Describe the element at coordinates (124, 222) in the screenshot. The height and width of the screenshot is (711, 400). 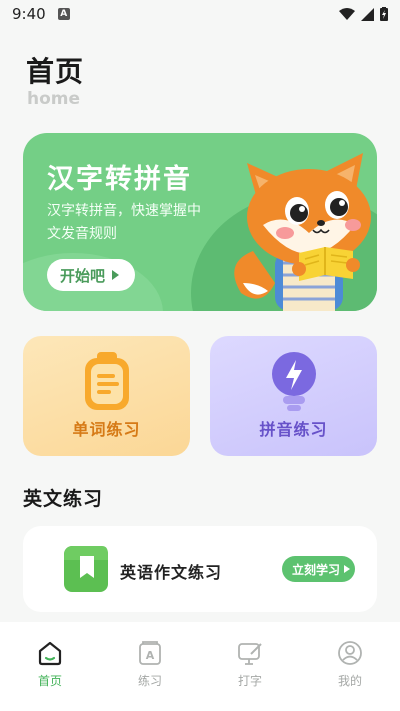
I see `hero-description: 汉字转拼音，快速掌握中文发音规则` at that location.